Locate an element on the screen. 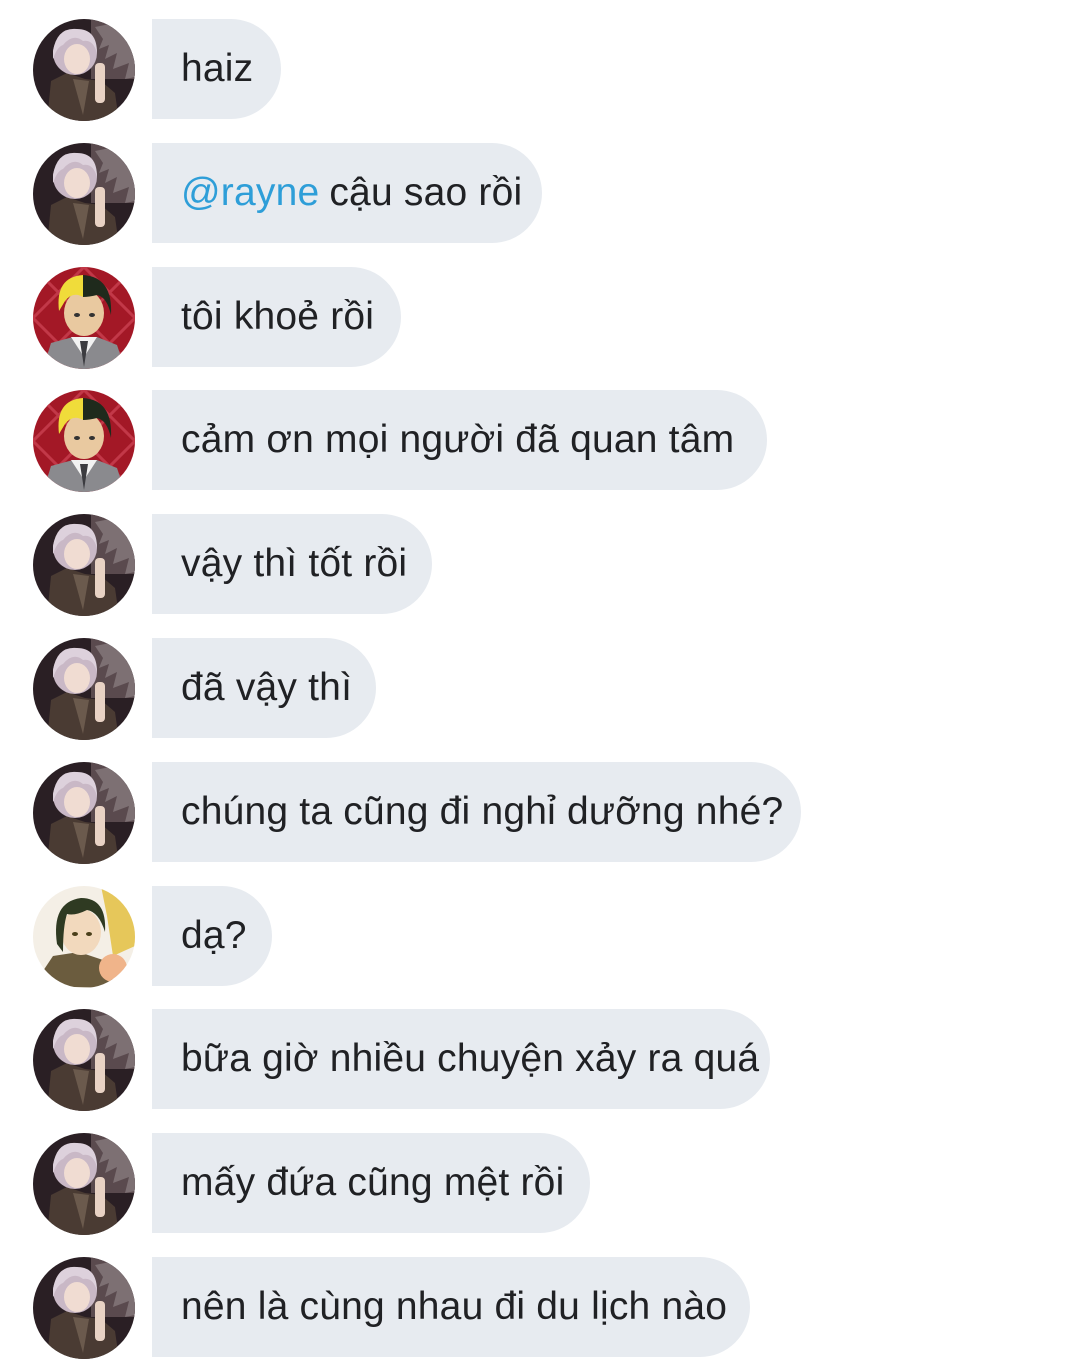  message-text: cậu sao rồi is located at coordinates (426, 192).